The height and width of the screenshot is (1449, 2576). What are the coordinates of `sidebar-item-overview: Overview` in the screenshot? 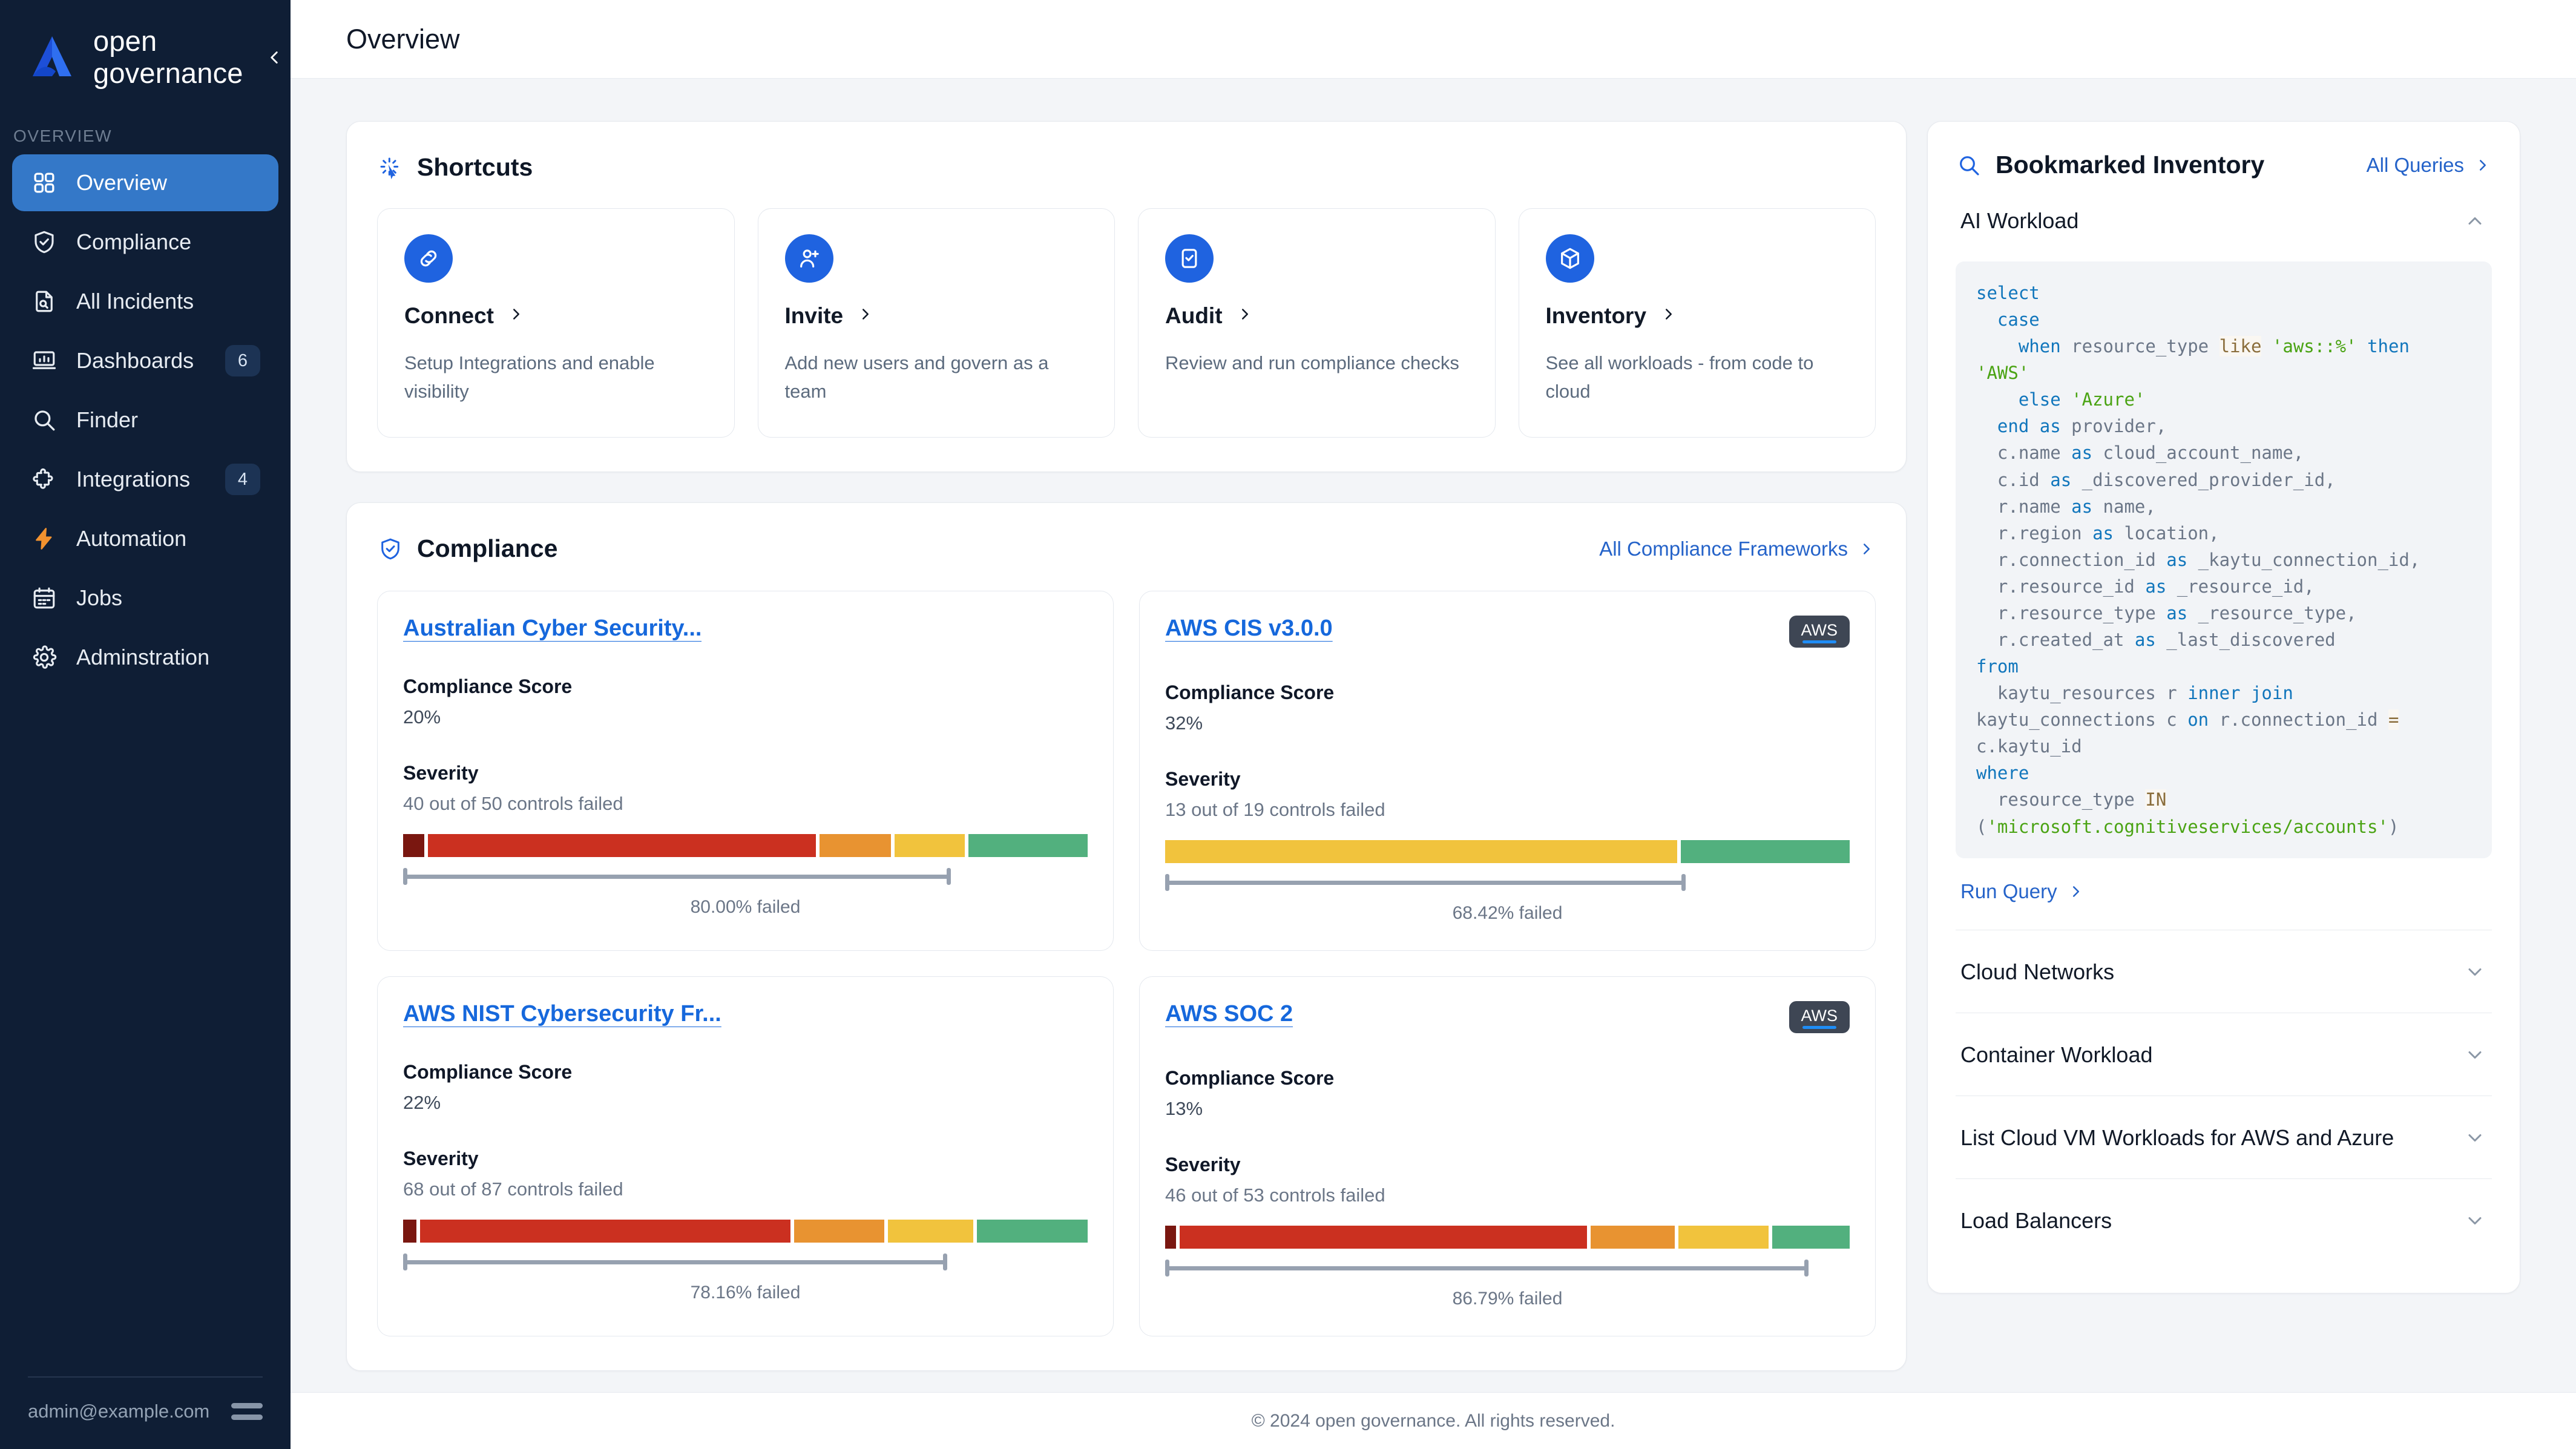 It's located at (145, 183).